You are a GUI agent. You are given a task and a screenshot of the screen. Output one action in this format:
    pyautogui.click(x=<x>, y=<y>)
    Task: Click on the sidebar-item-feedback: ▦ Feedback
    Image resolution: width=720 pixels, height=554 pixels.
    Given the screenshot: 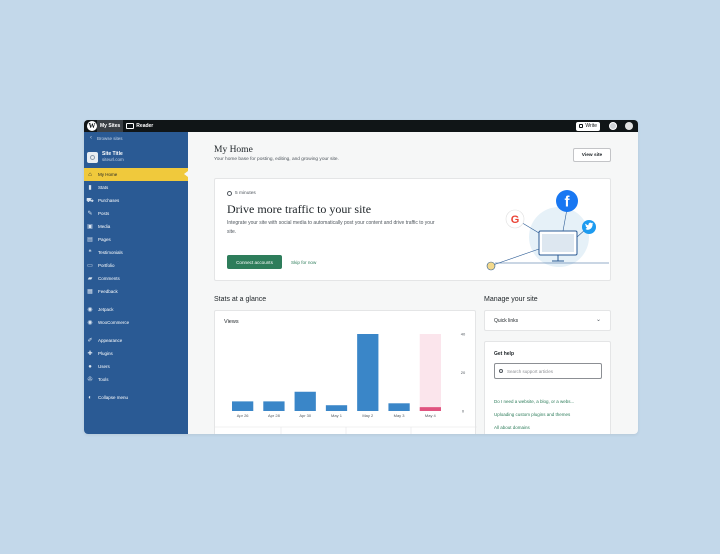 What is the action you would take?
    pyautogui.click(x=136, y=291)
    